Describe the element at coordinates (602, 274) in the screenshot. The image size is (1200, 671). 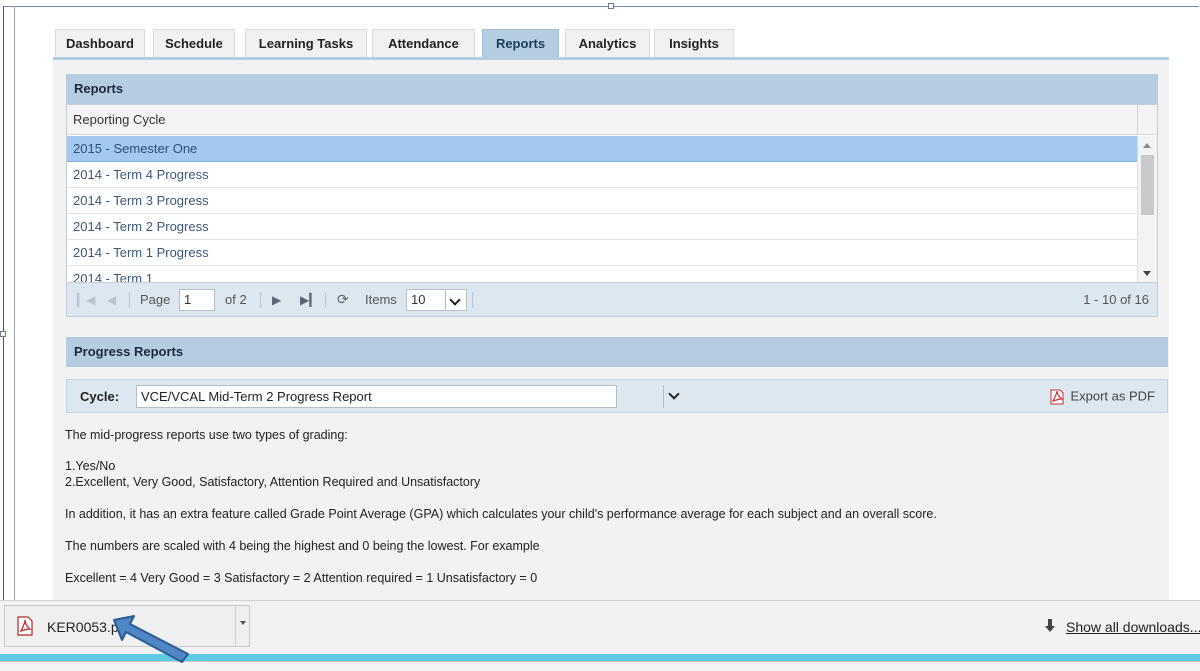
I see `table-row: 2014 - Term 1` at that location.